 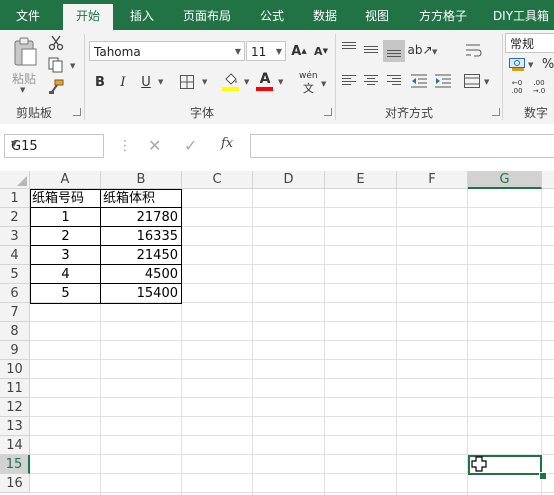 I want to click on cell-b5: 4500, so click(x=141, y=274).